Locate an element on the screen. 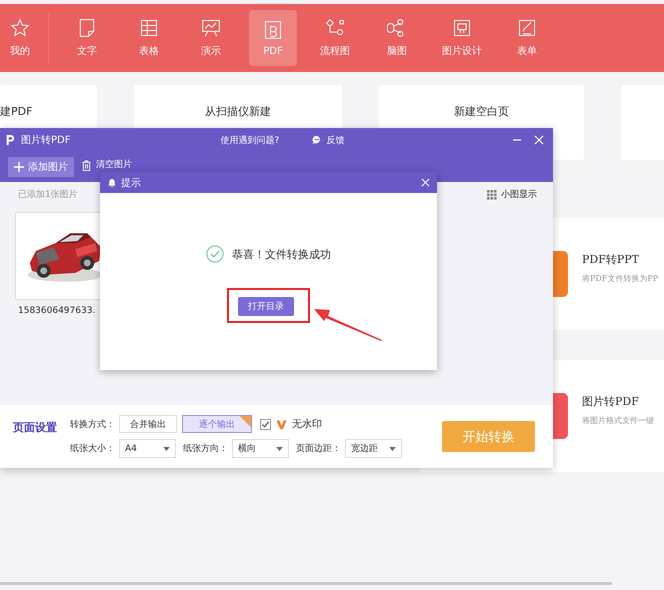 This screenshot has width=664, height=590. nav-tab: 图片设计 is located at coordinates (462, 38).